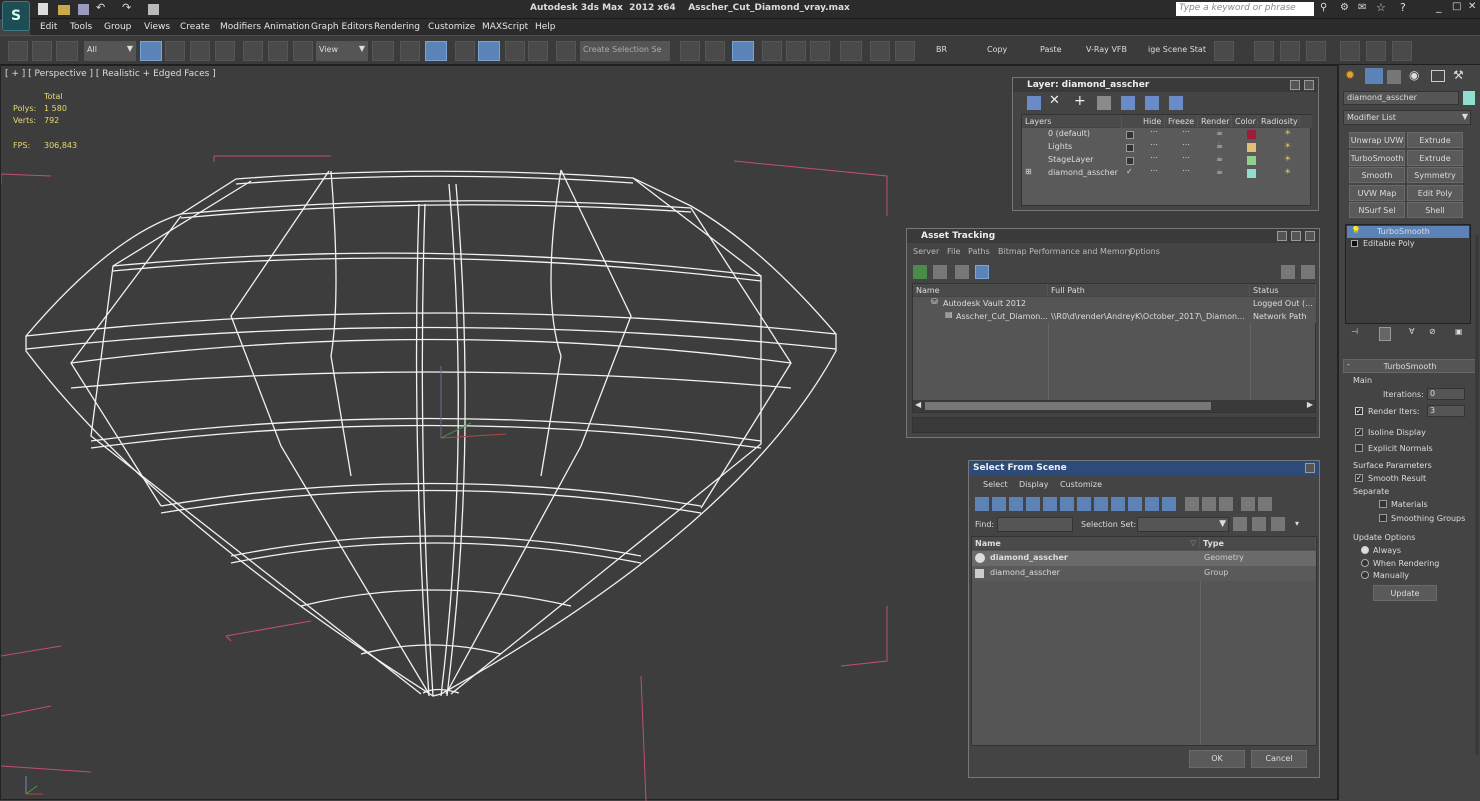  What do you see at coordinates (18, 51) in the screenshot?
I see `link-icon` at bounding box center [18, 51].